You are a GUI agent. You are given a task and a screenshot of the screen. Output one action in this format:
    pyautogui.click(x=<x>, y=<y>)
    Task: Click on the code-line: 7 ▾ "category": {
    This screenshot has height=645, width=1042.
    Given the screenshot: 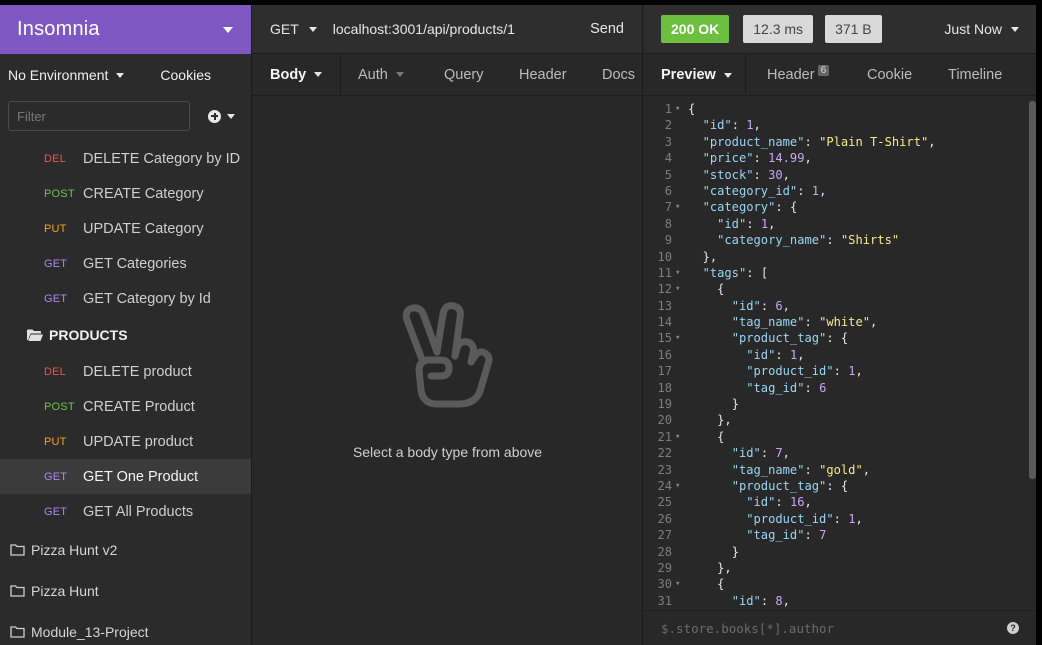 What is the action you would take?
    pyautogui.click(x=837, y=207)
    